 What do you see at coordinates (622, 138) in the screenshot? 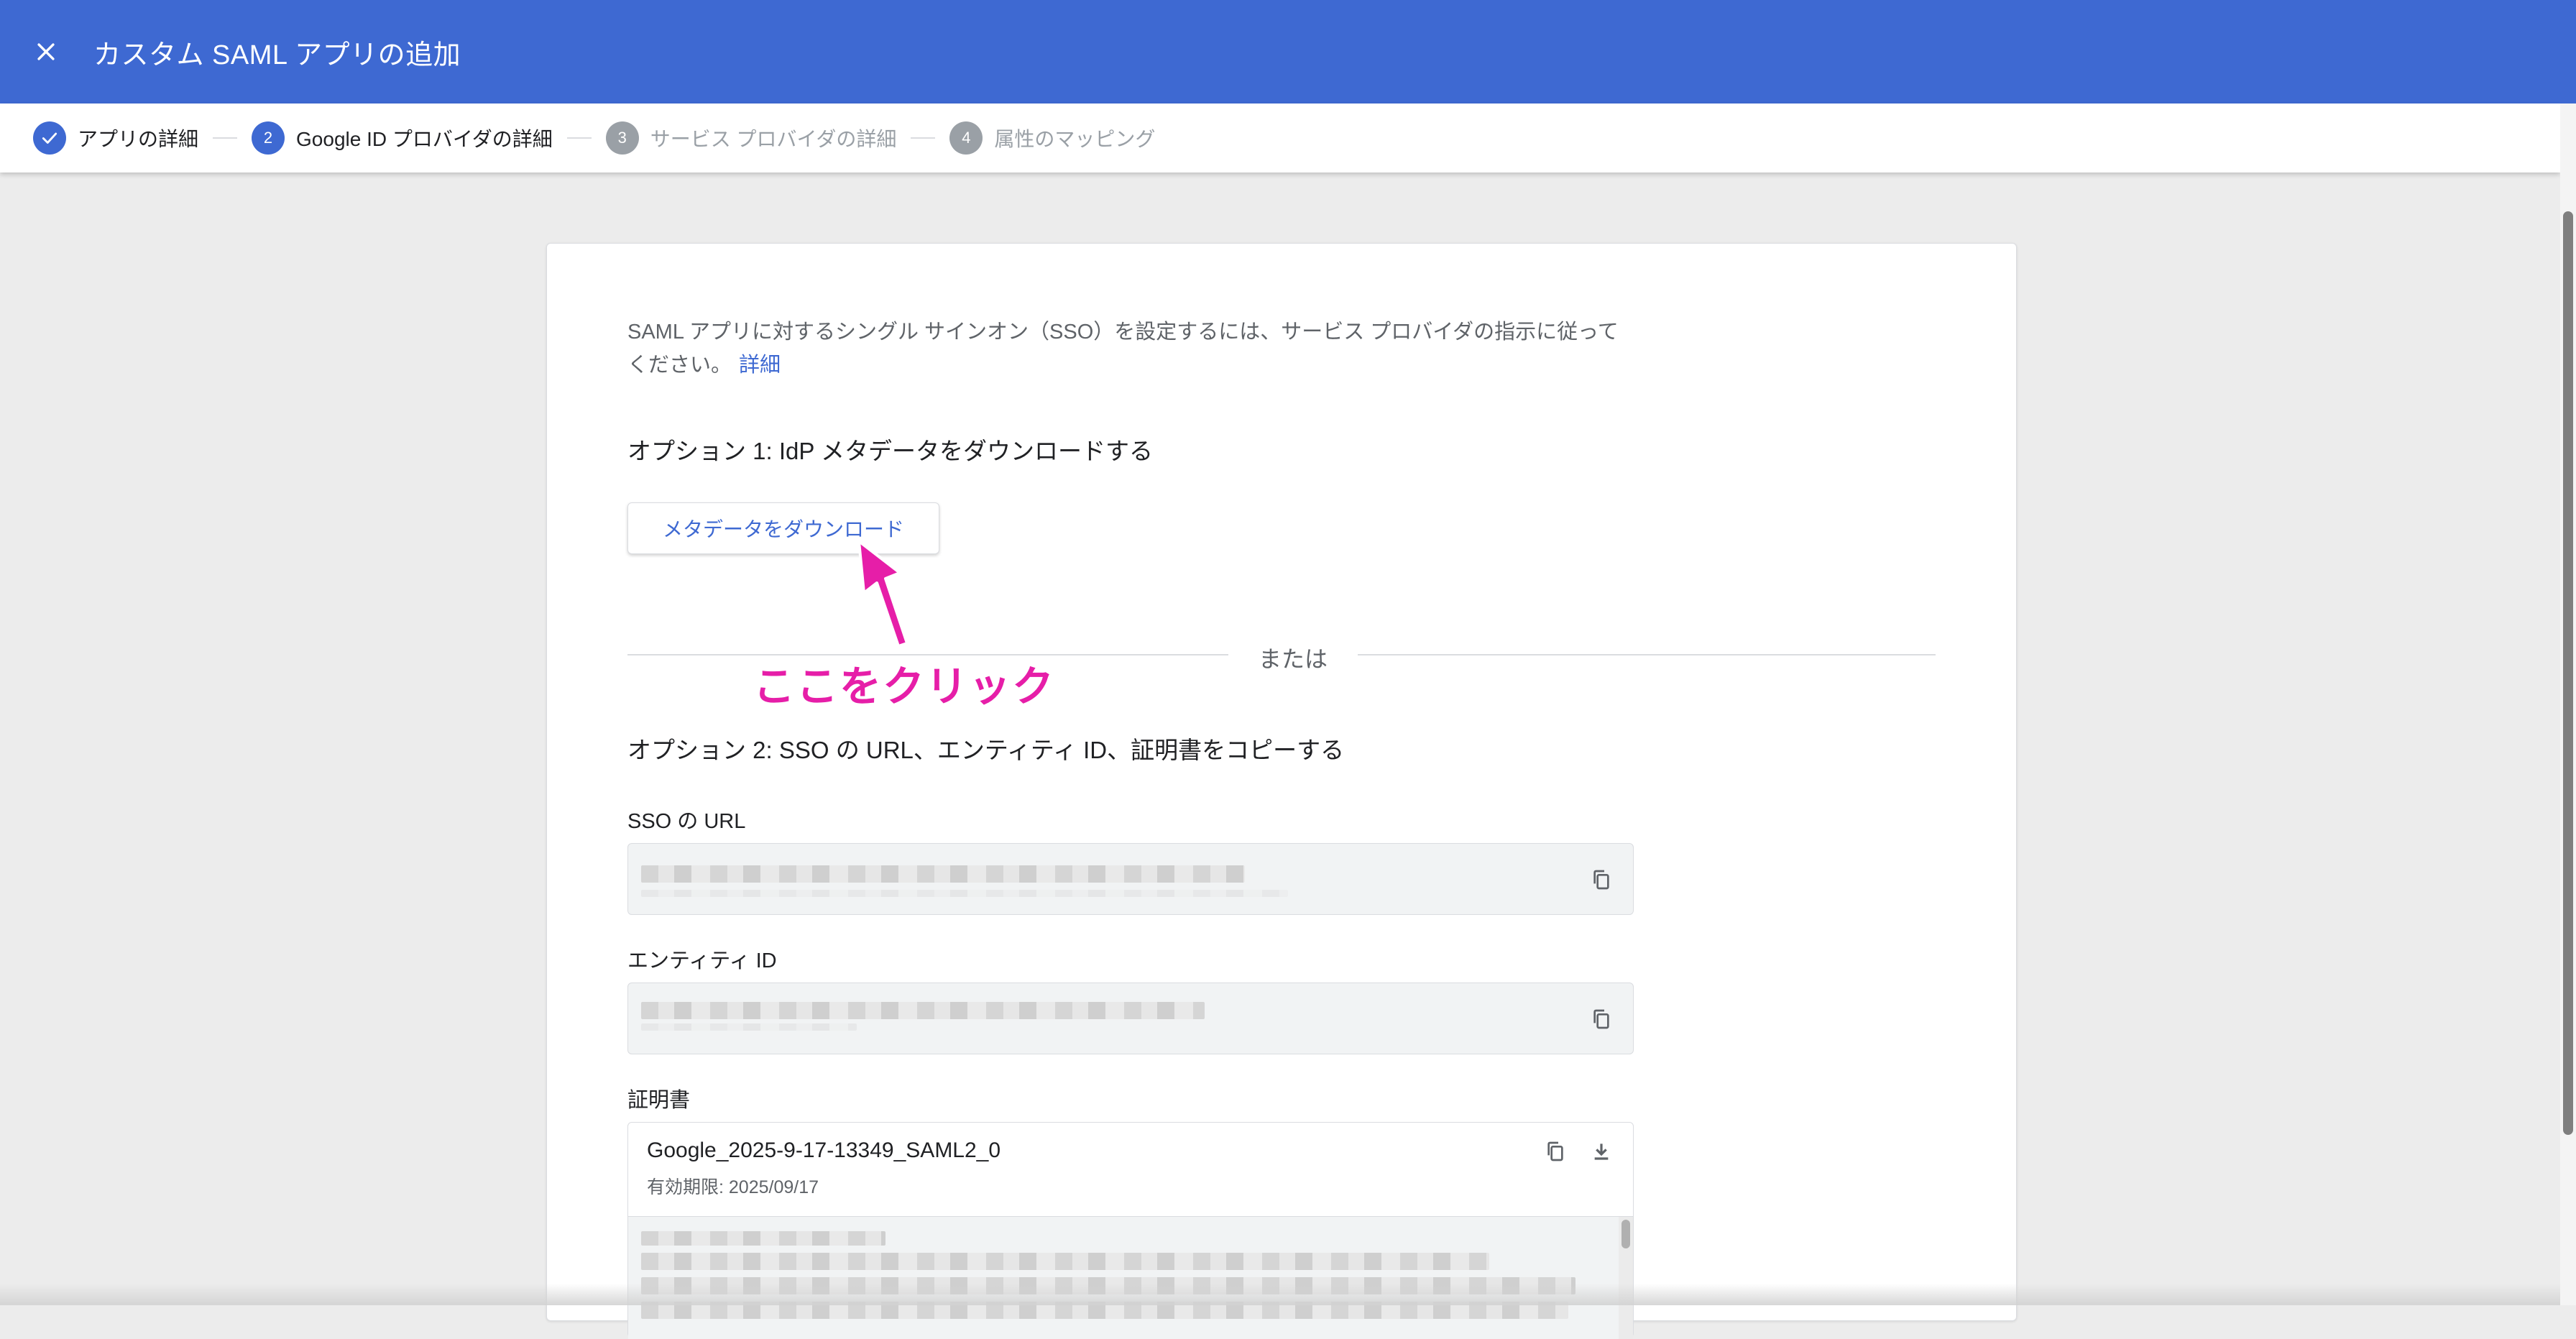
I see `step-number: 3` at bounding box center [622, 138].